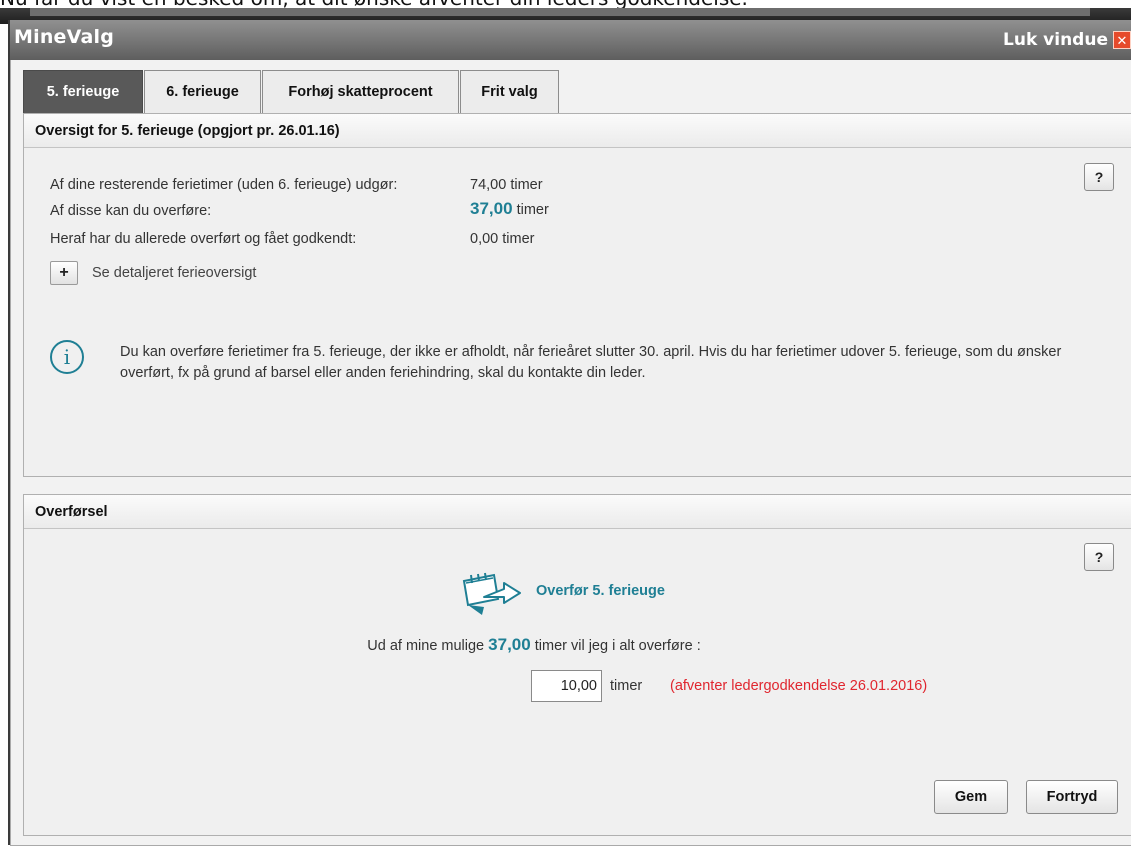 Image resolution: width=1131 pixels, height=846 pixels. I want to click on tab-5-ferieuge: 5. ferieuge, so click(83, 91).